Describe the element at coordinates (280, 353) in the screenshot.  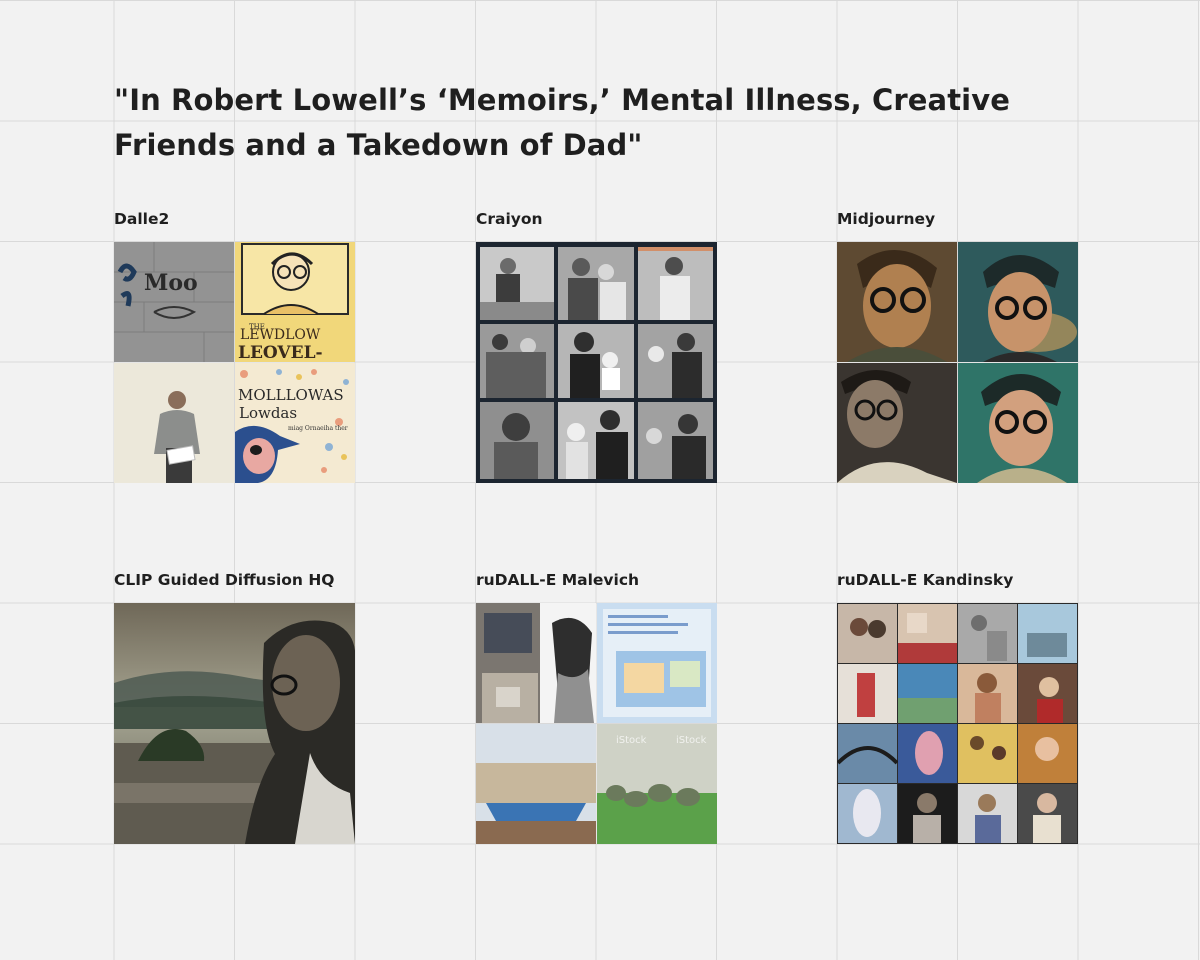
I see `dalle2-caption-3: LEOVEL-` at that location.